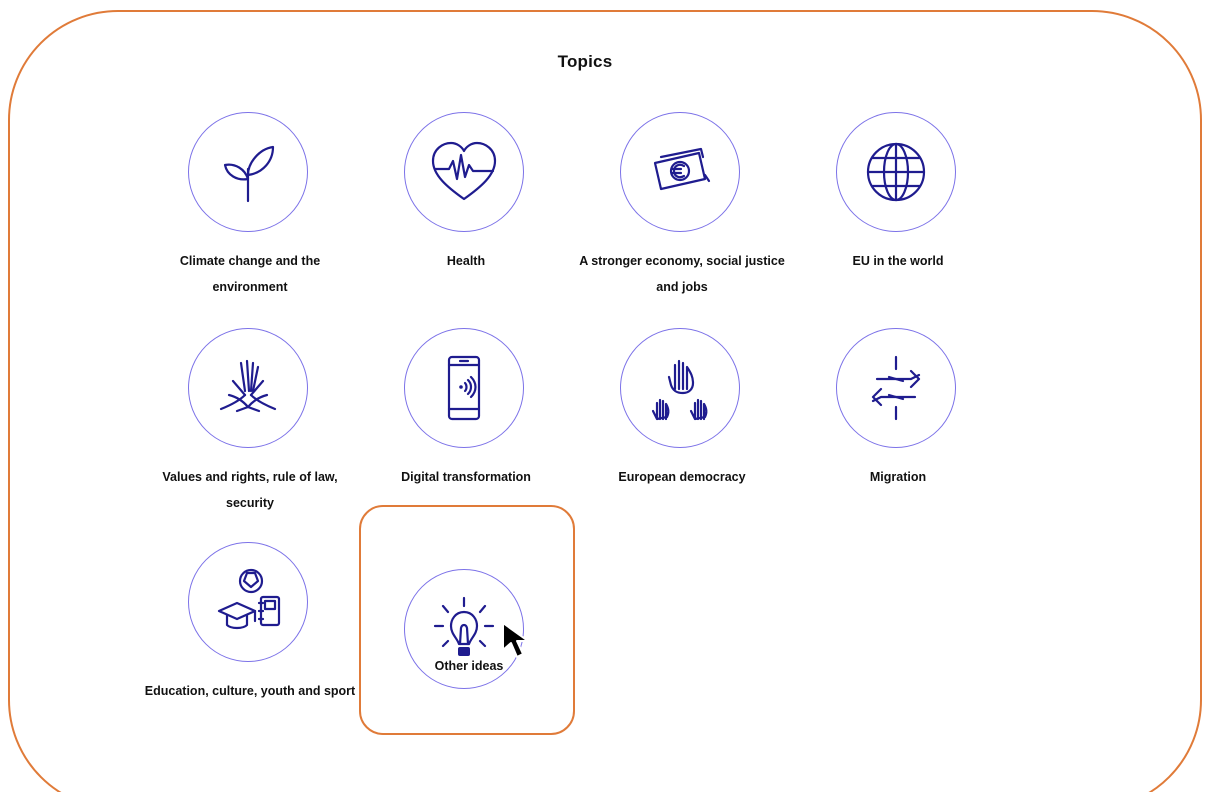  Describe the element at coordinates (467, 620) in the screenshot. I see `topic-other-ideas: Other ideas` at that location.